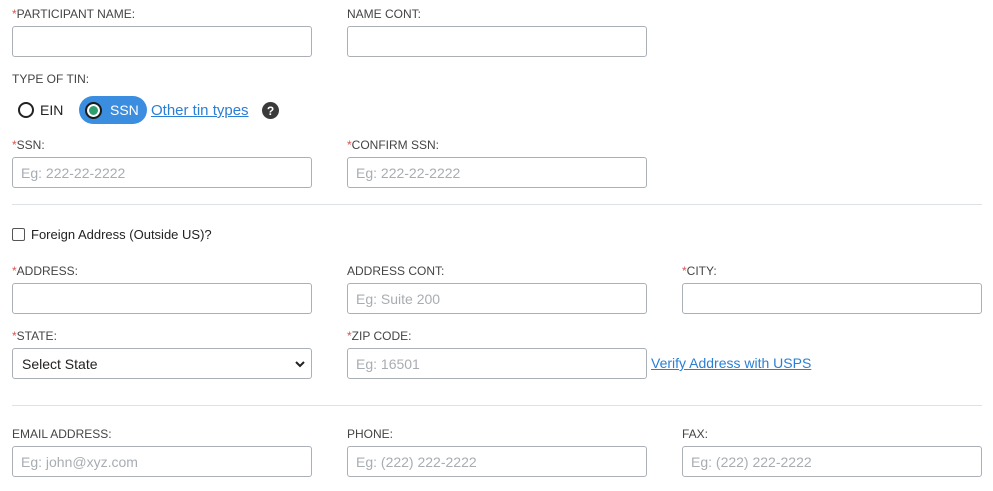 The height and width of the screenshot is (491, 993). I want to click on participant-name-label: *PARTICIPANT NAME:, so click(74, 14).